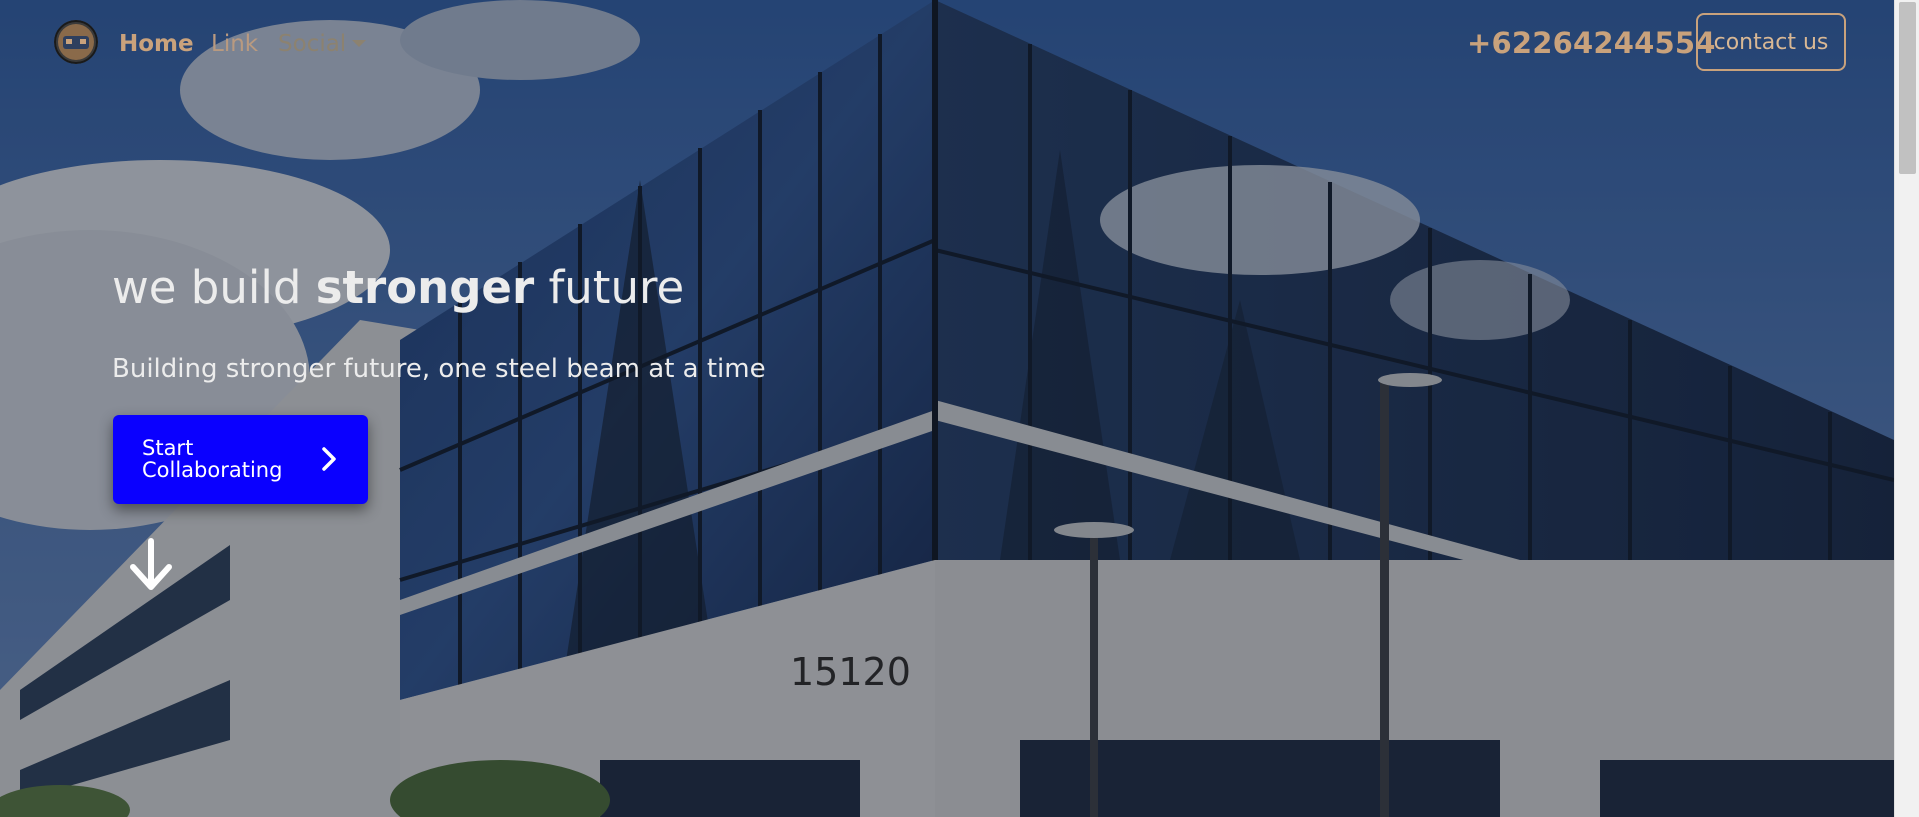 The image size is (1919, 817). I want to click on hero-title-strong: stronger, so click(425, 287).